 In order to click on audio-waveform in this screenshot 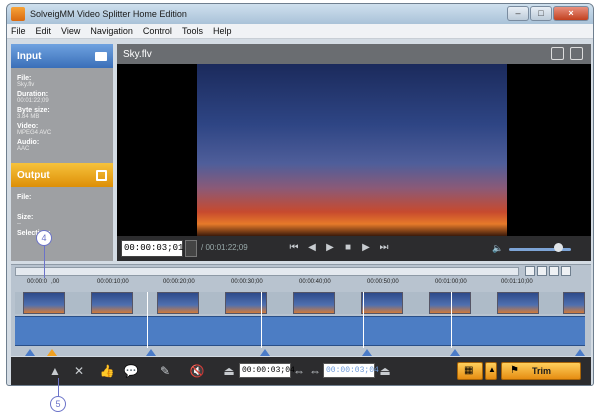, I will do `click(300, 331)`.